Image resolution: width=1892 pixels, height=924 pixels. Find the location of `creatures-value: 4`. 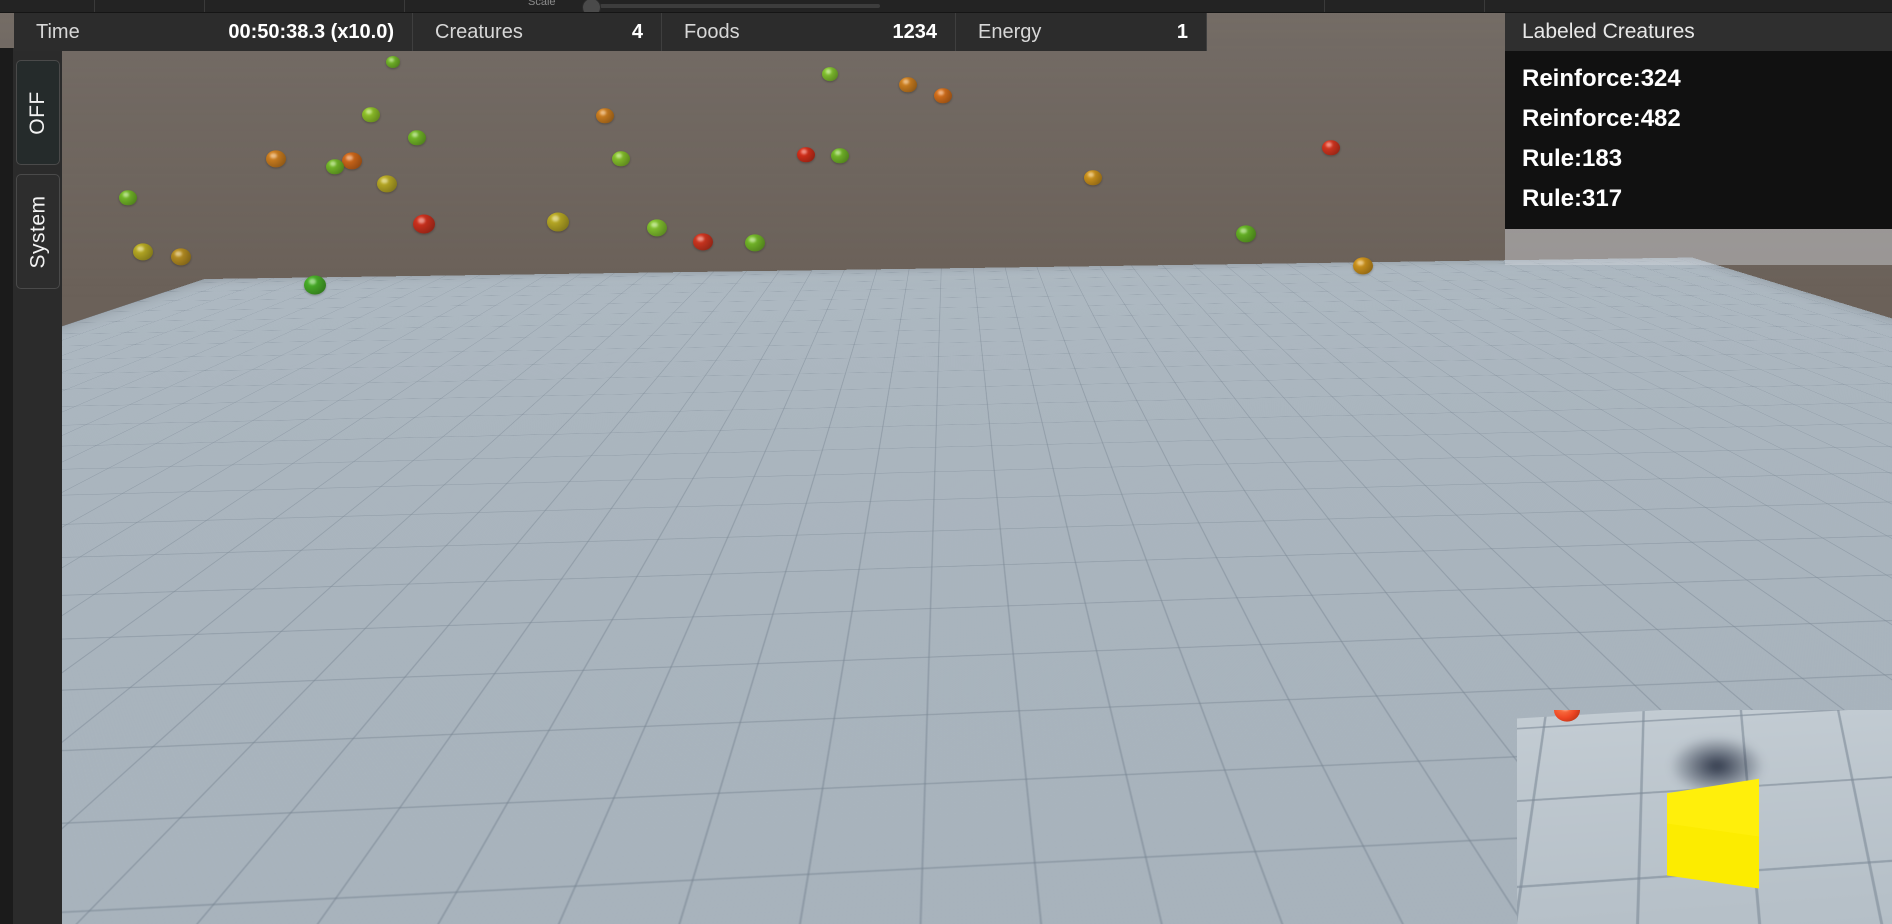

creatures-value: 4 is located at coordinates (637, 31).